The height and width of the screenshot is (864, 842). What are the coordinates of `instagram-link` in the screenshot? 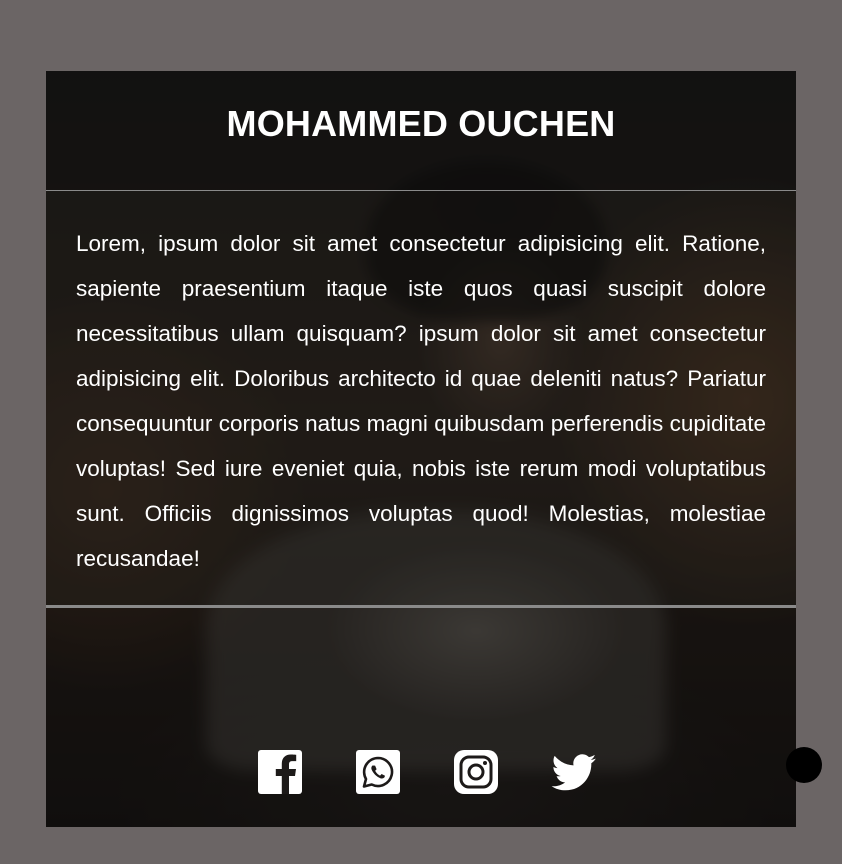 It's located at (476, 772).